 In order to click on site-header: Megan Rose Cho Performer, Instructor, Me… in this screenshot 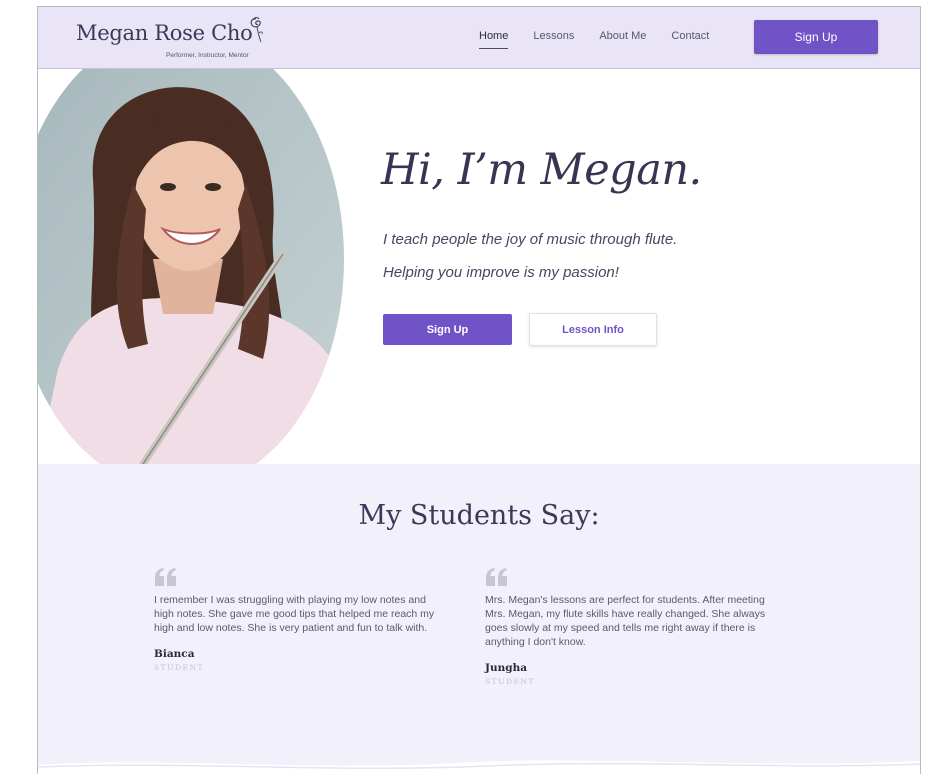, I will do `click(479, 38)`.